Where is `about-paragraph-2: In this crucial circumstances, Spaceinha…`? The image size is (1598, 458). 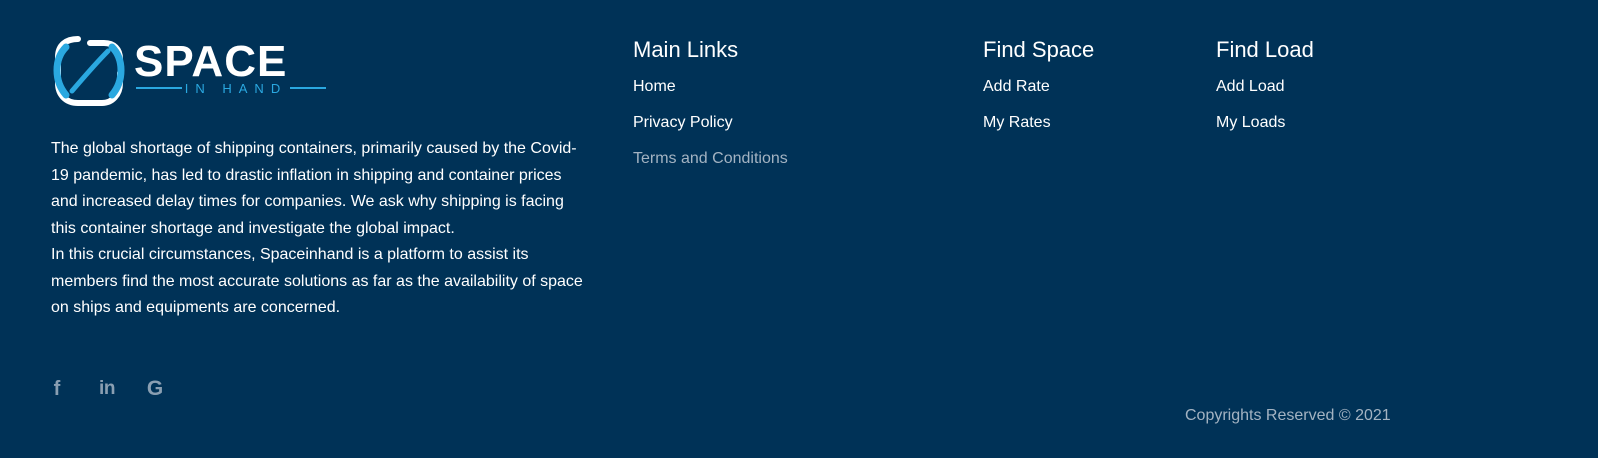 about-paragraph-2: In this crucial circumstances, Spaceinha… is located at coordinates (317, 281).